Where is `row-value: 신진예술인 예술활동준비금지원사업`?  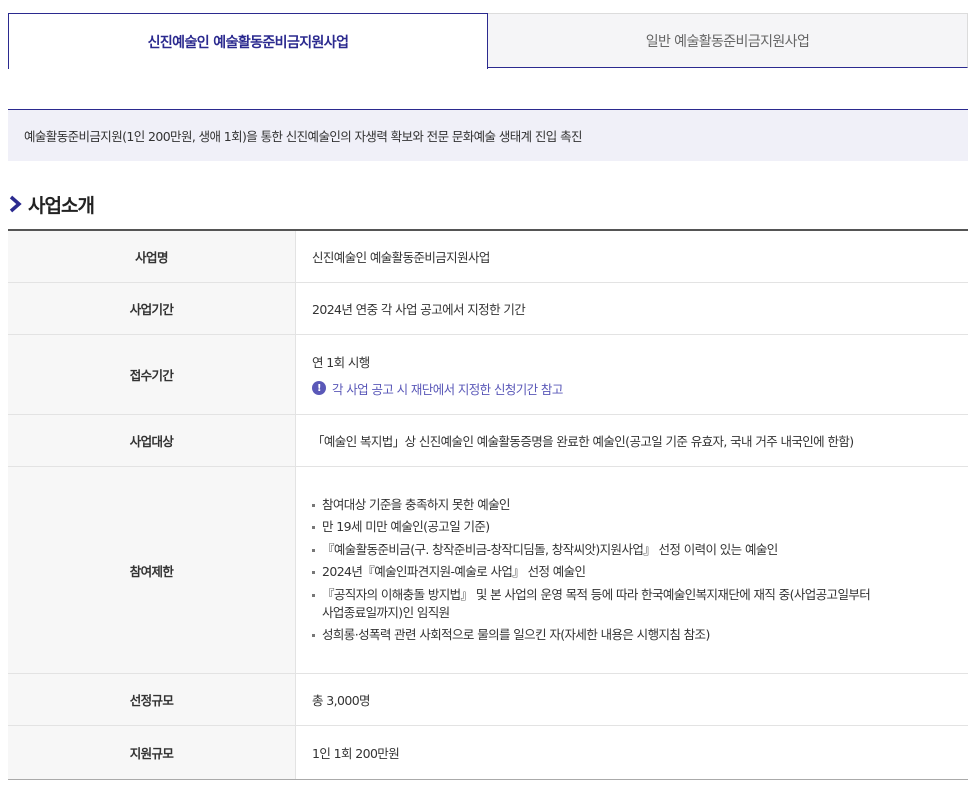 row-value: 신진예술인 예술활동준비금지원사업 is located at coordinates (401, 257).